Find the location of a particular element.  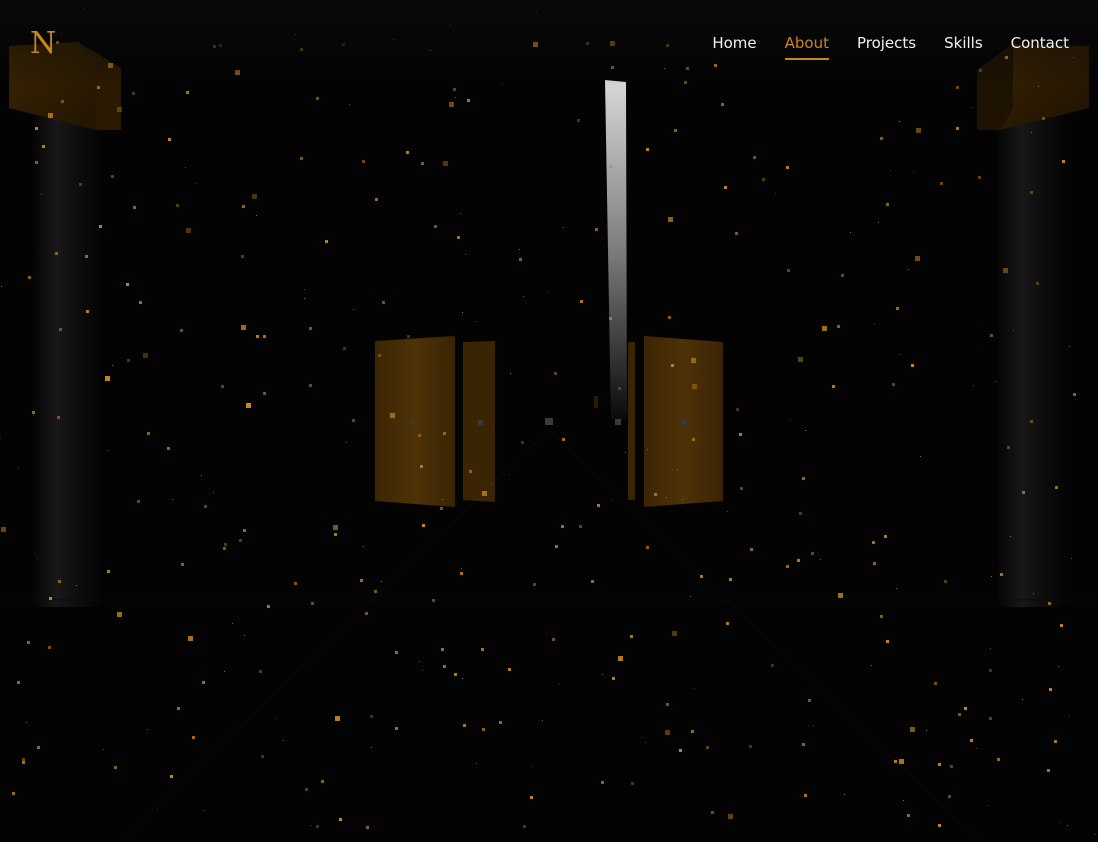

nav-link-skills: Skills is located at coordinates (963, 46).